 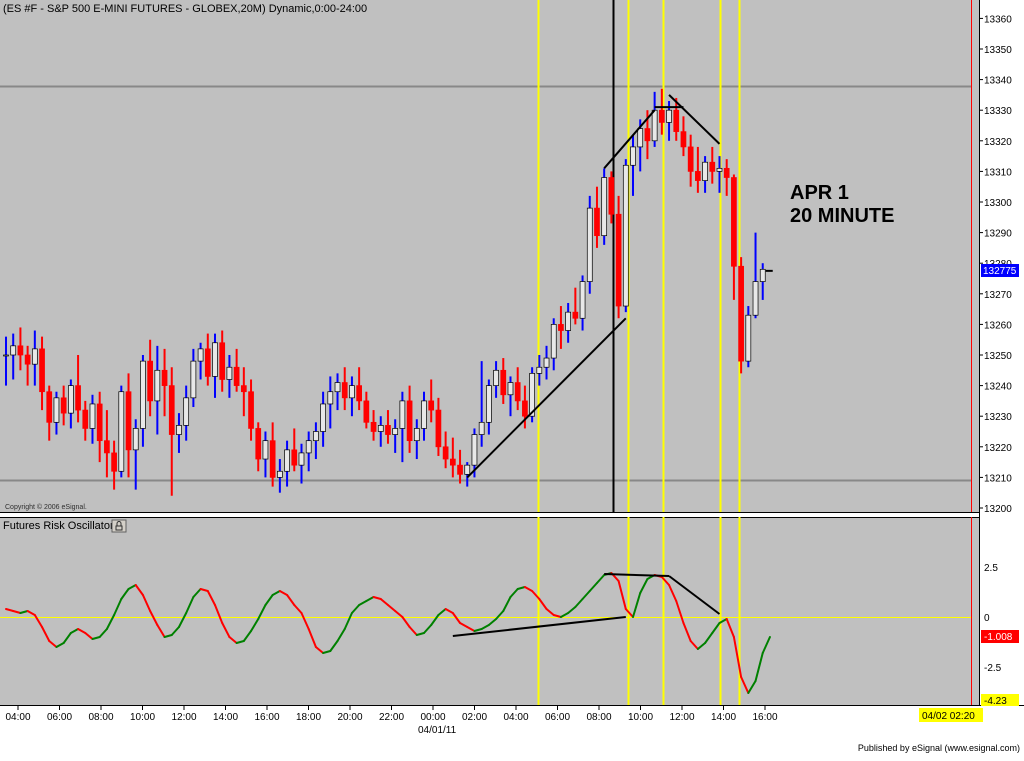 What do you see at coordinates (842, 216) in the screenshot?
I see `annotation-interval: 20 MINUTE` at bounding box center [842, 216].